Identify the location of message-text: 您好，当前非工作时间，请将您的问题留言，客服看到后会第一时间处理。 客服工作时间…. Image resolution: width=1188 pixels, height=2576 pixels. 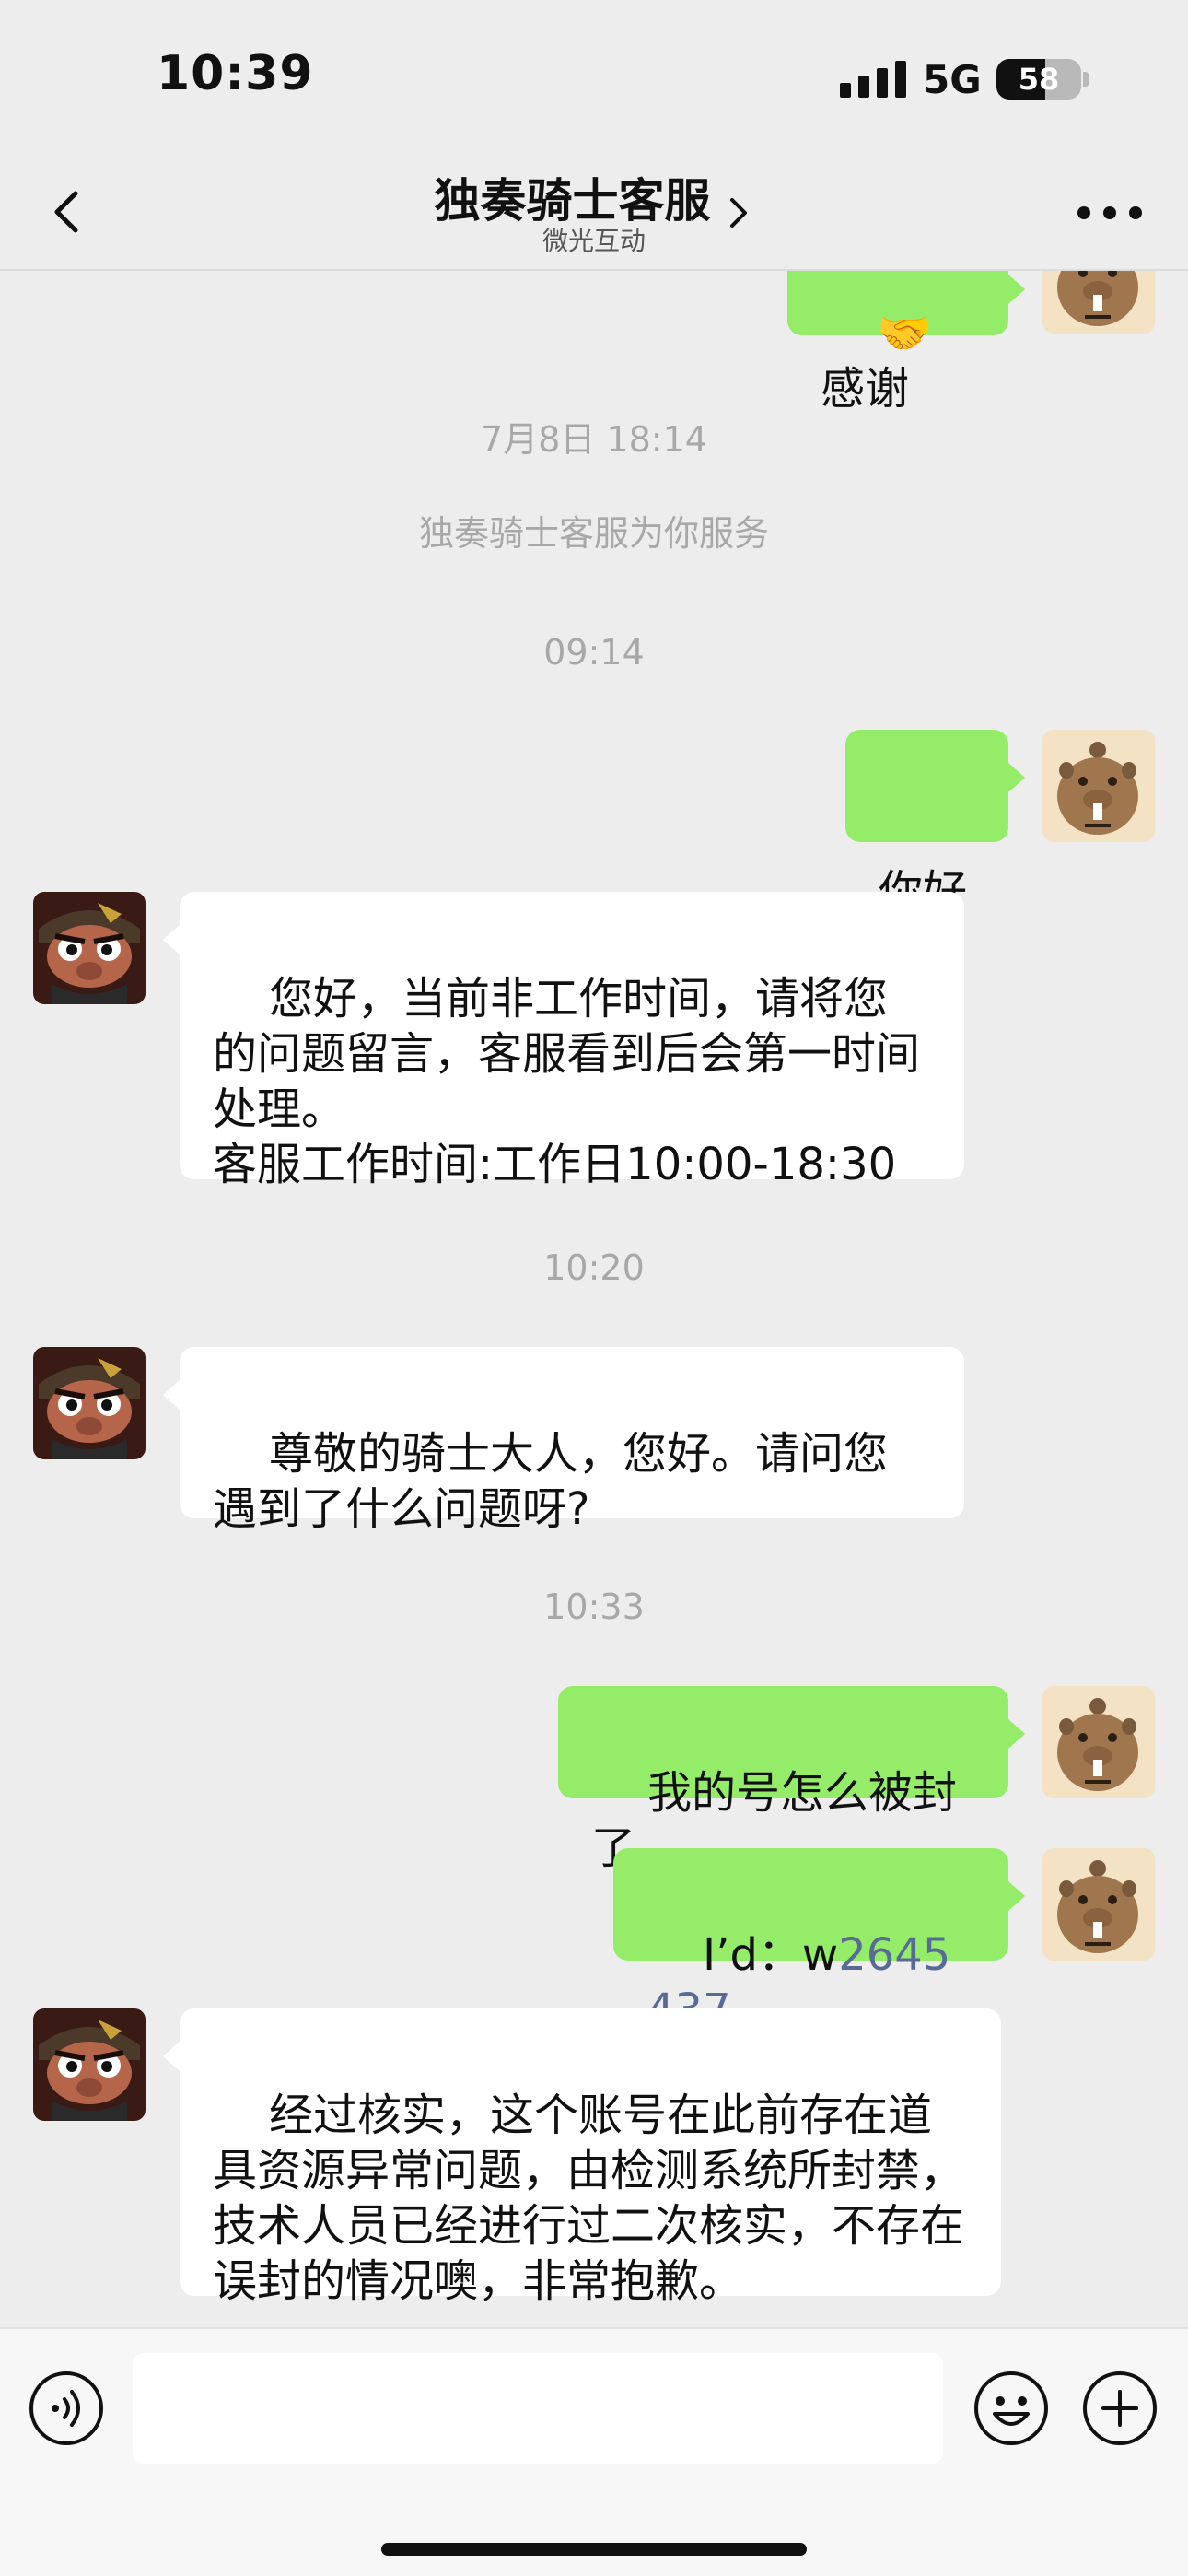
(567, 1081).